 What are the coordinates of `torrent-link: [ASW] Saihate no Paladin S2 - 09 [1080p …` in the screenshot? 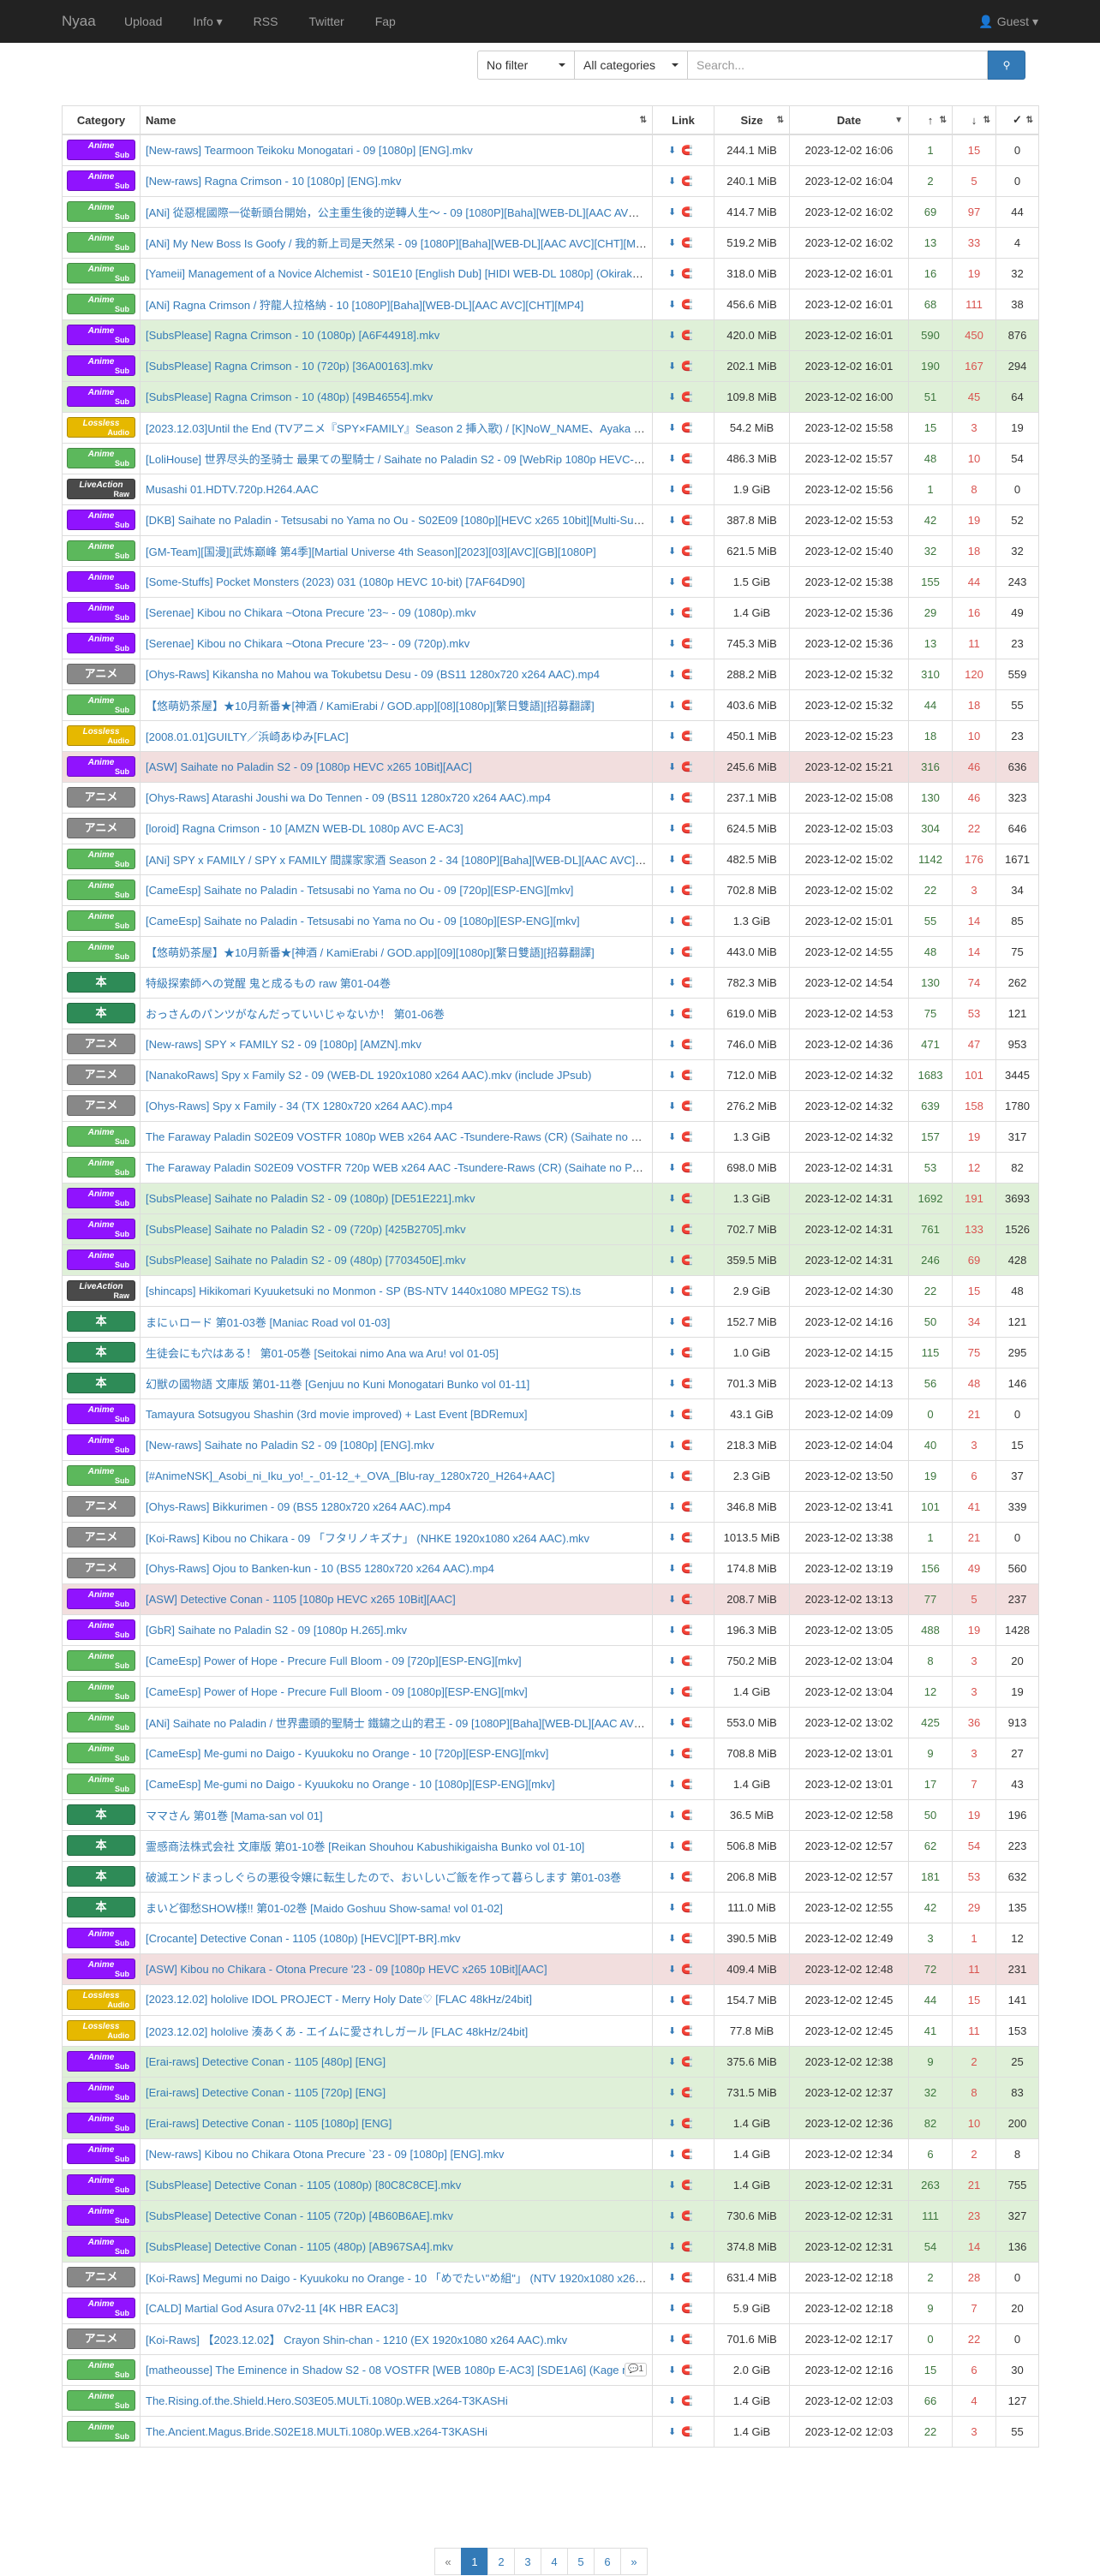 It's located at (309, 766).